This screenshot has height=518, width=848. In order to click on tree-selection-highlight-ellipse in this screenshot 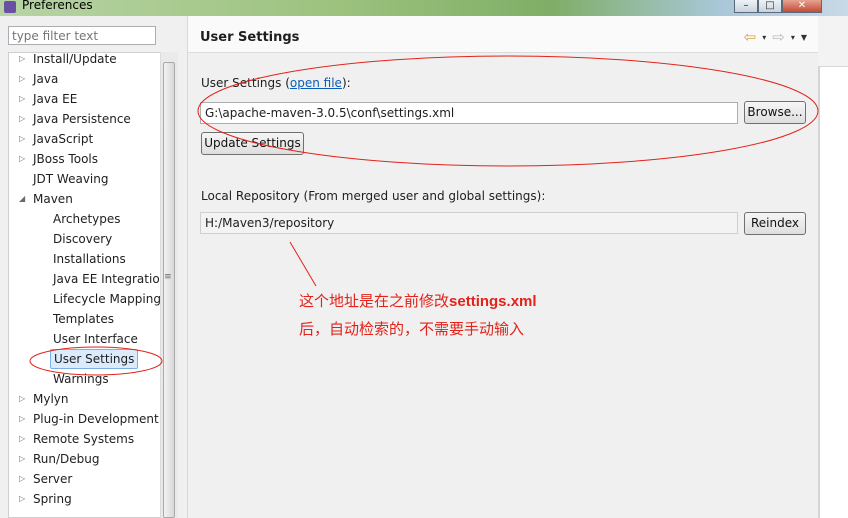, I will do `click(96, 361)`.